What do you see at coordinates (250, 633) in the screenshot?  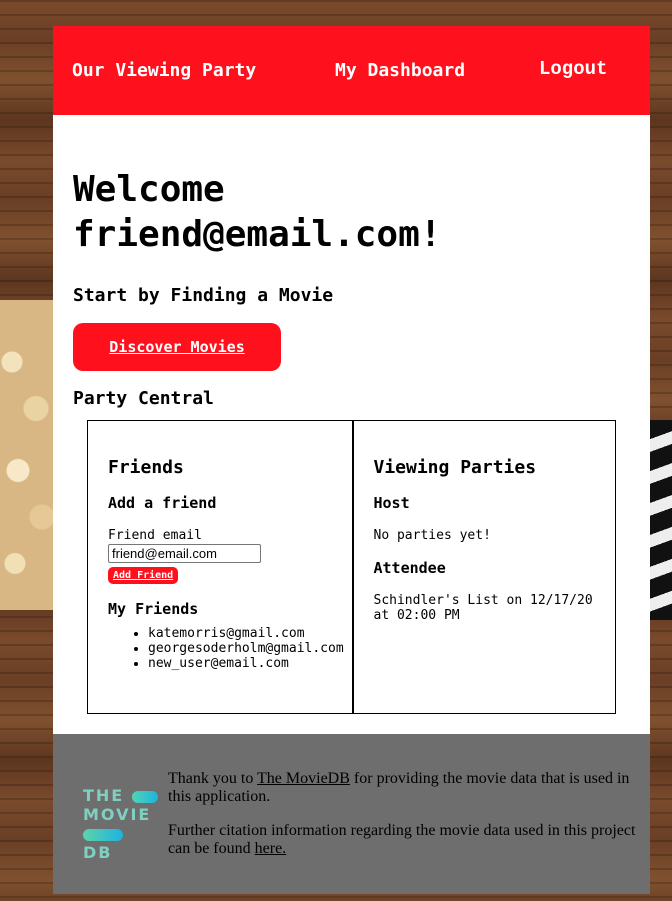 I see `friend-item: katemorris@gmail.com` at bounding box center [250, 633].